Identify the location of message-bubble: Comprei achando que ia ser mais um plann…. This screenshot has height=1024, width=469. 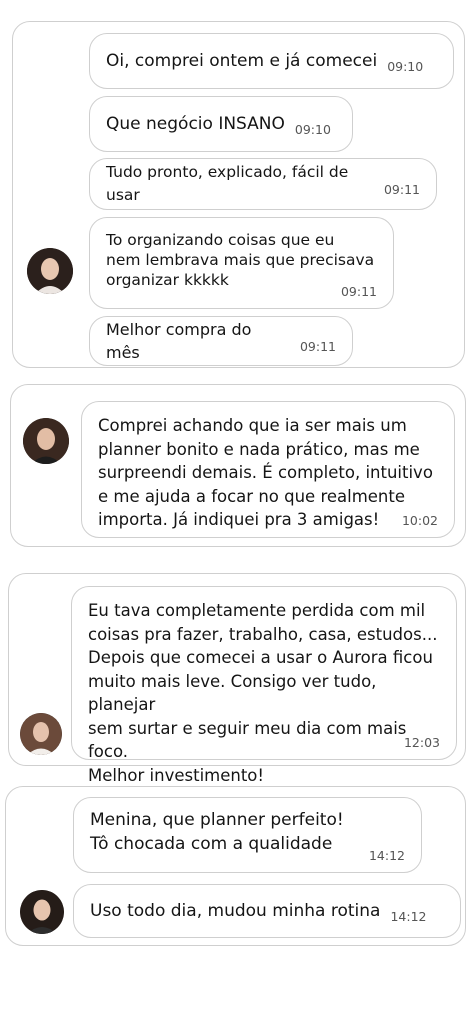
(268, 469).